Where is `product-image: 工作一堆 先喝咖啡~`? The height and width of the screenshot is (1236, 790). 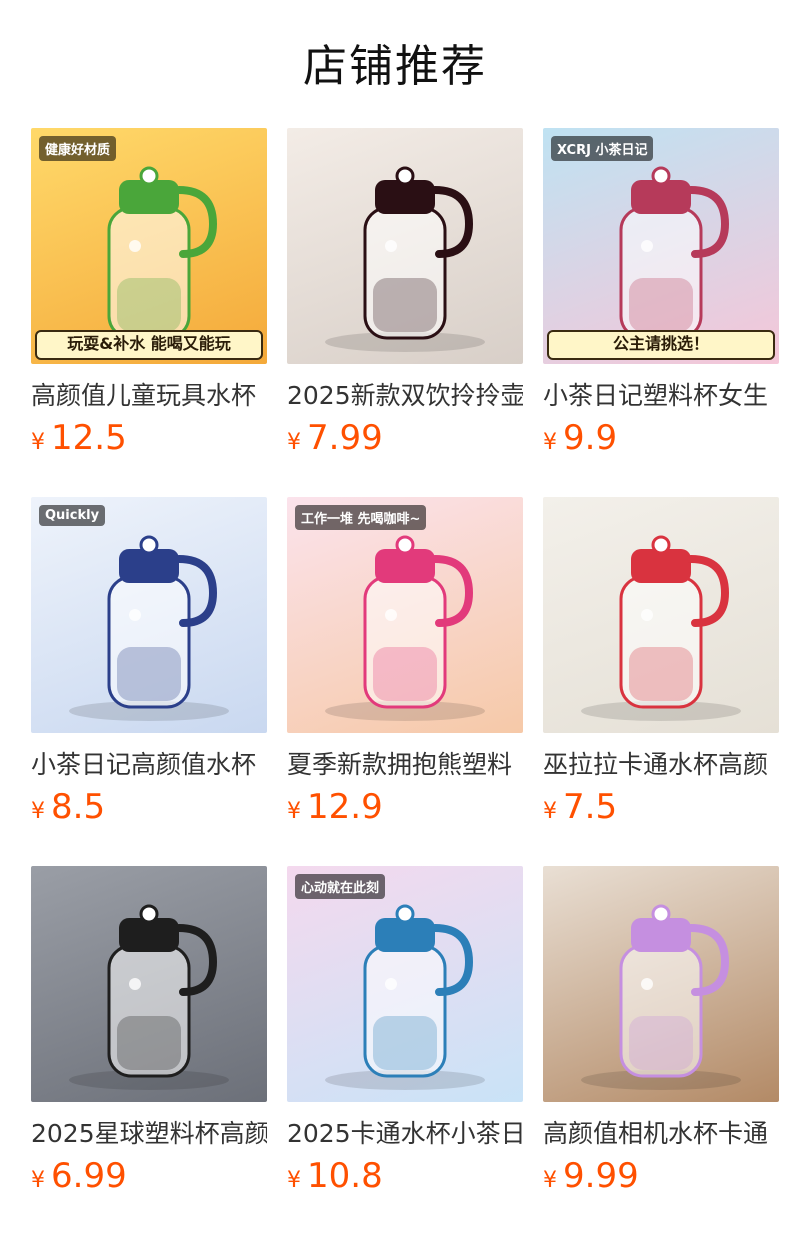 product-image: 工作一堆 先喝咖啡~ is located at coordinates (405, 615).